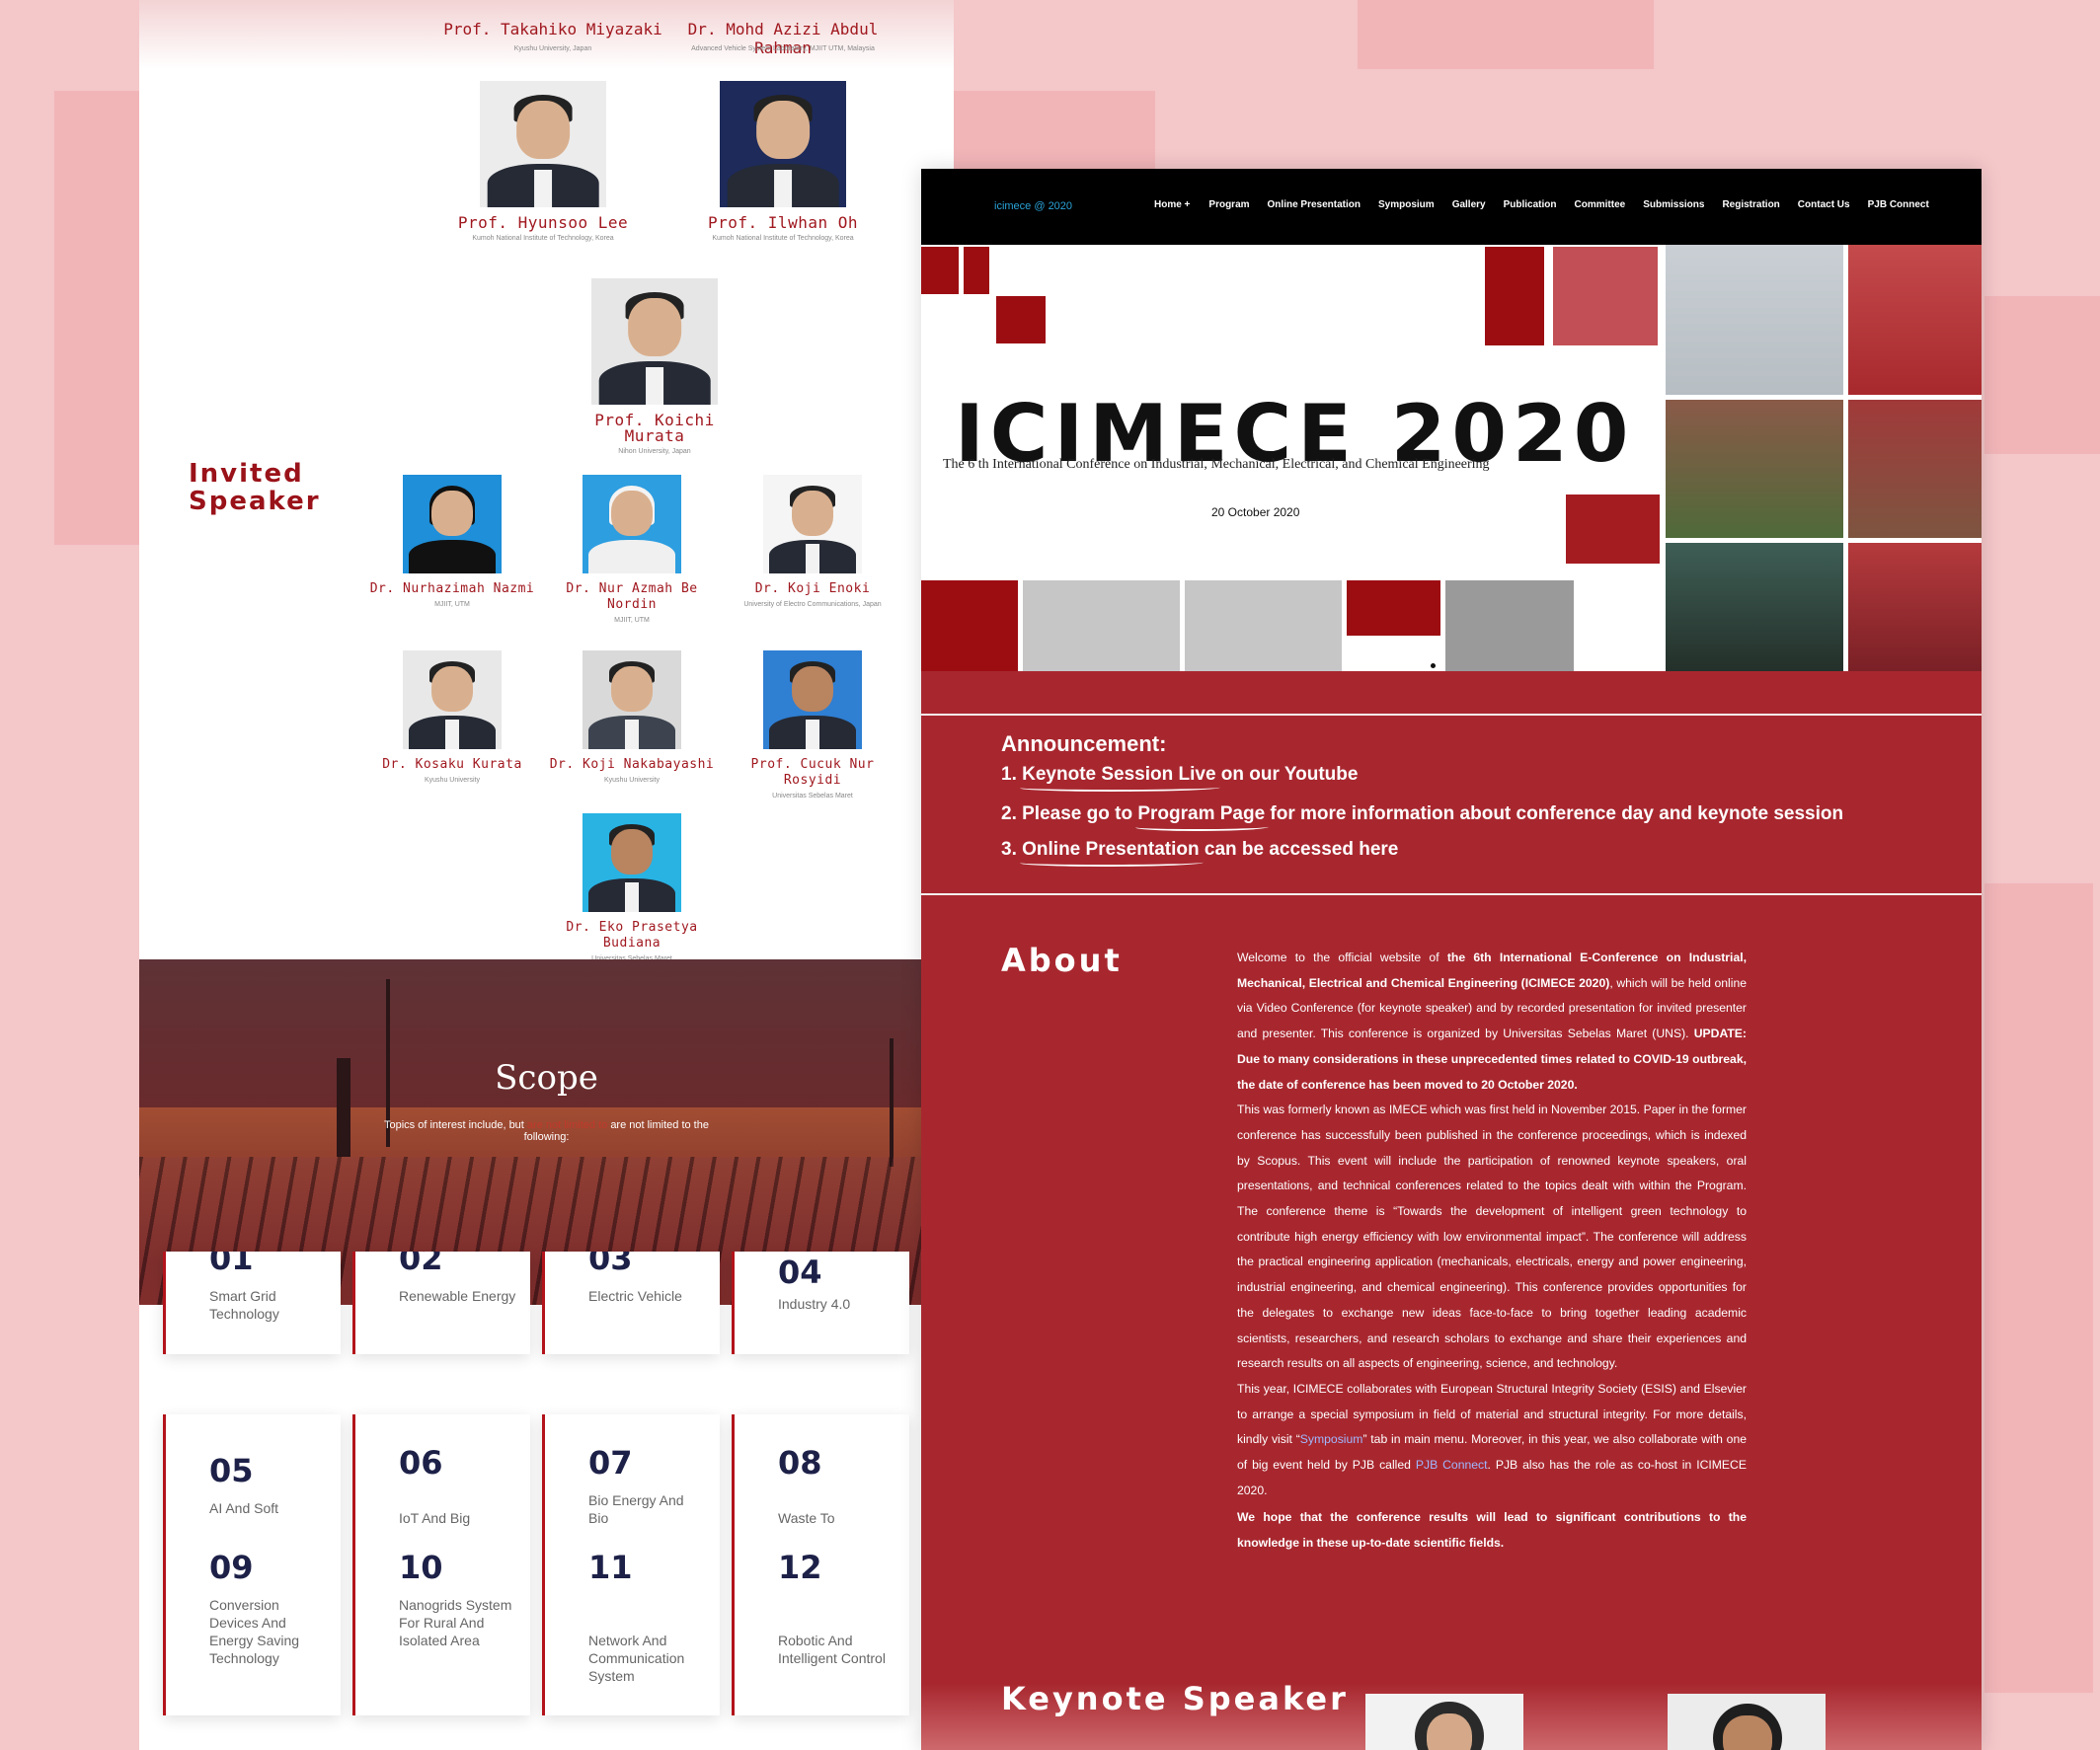 The height and width of the screenshot is (1750, 2100). I want to click on speaker-affiliation: Kyushu University, Japan, so click(552, 48).